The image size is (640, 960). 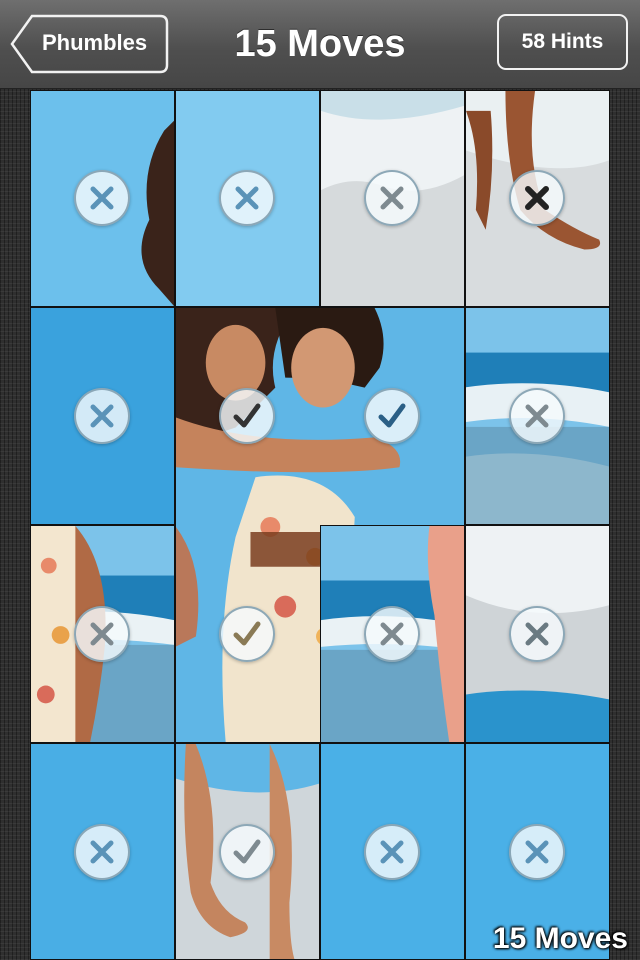 What do you see at coordinates (95, 42) in the screenshot?
I see `back-button-label: Phumbles` at bounding box center [95, 42].